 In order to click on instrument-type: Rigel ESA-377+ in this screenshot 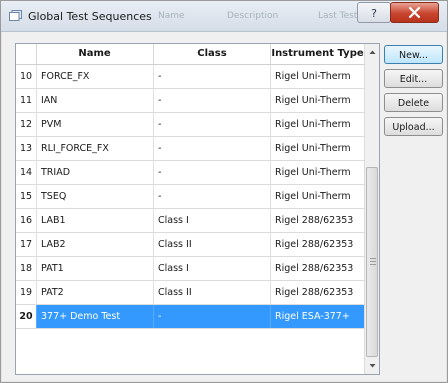, I will do `click(319, 316)`.